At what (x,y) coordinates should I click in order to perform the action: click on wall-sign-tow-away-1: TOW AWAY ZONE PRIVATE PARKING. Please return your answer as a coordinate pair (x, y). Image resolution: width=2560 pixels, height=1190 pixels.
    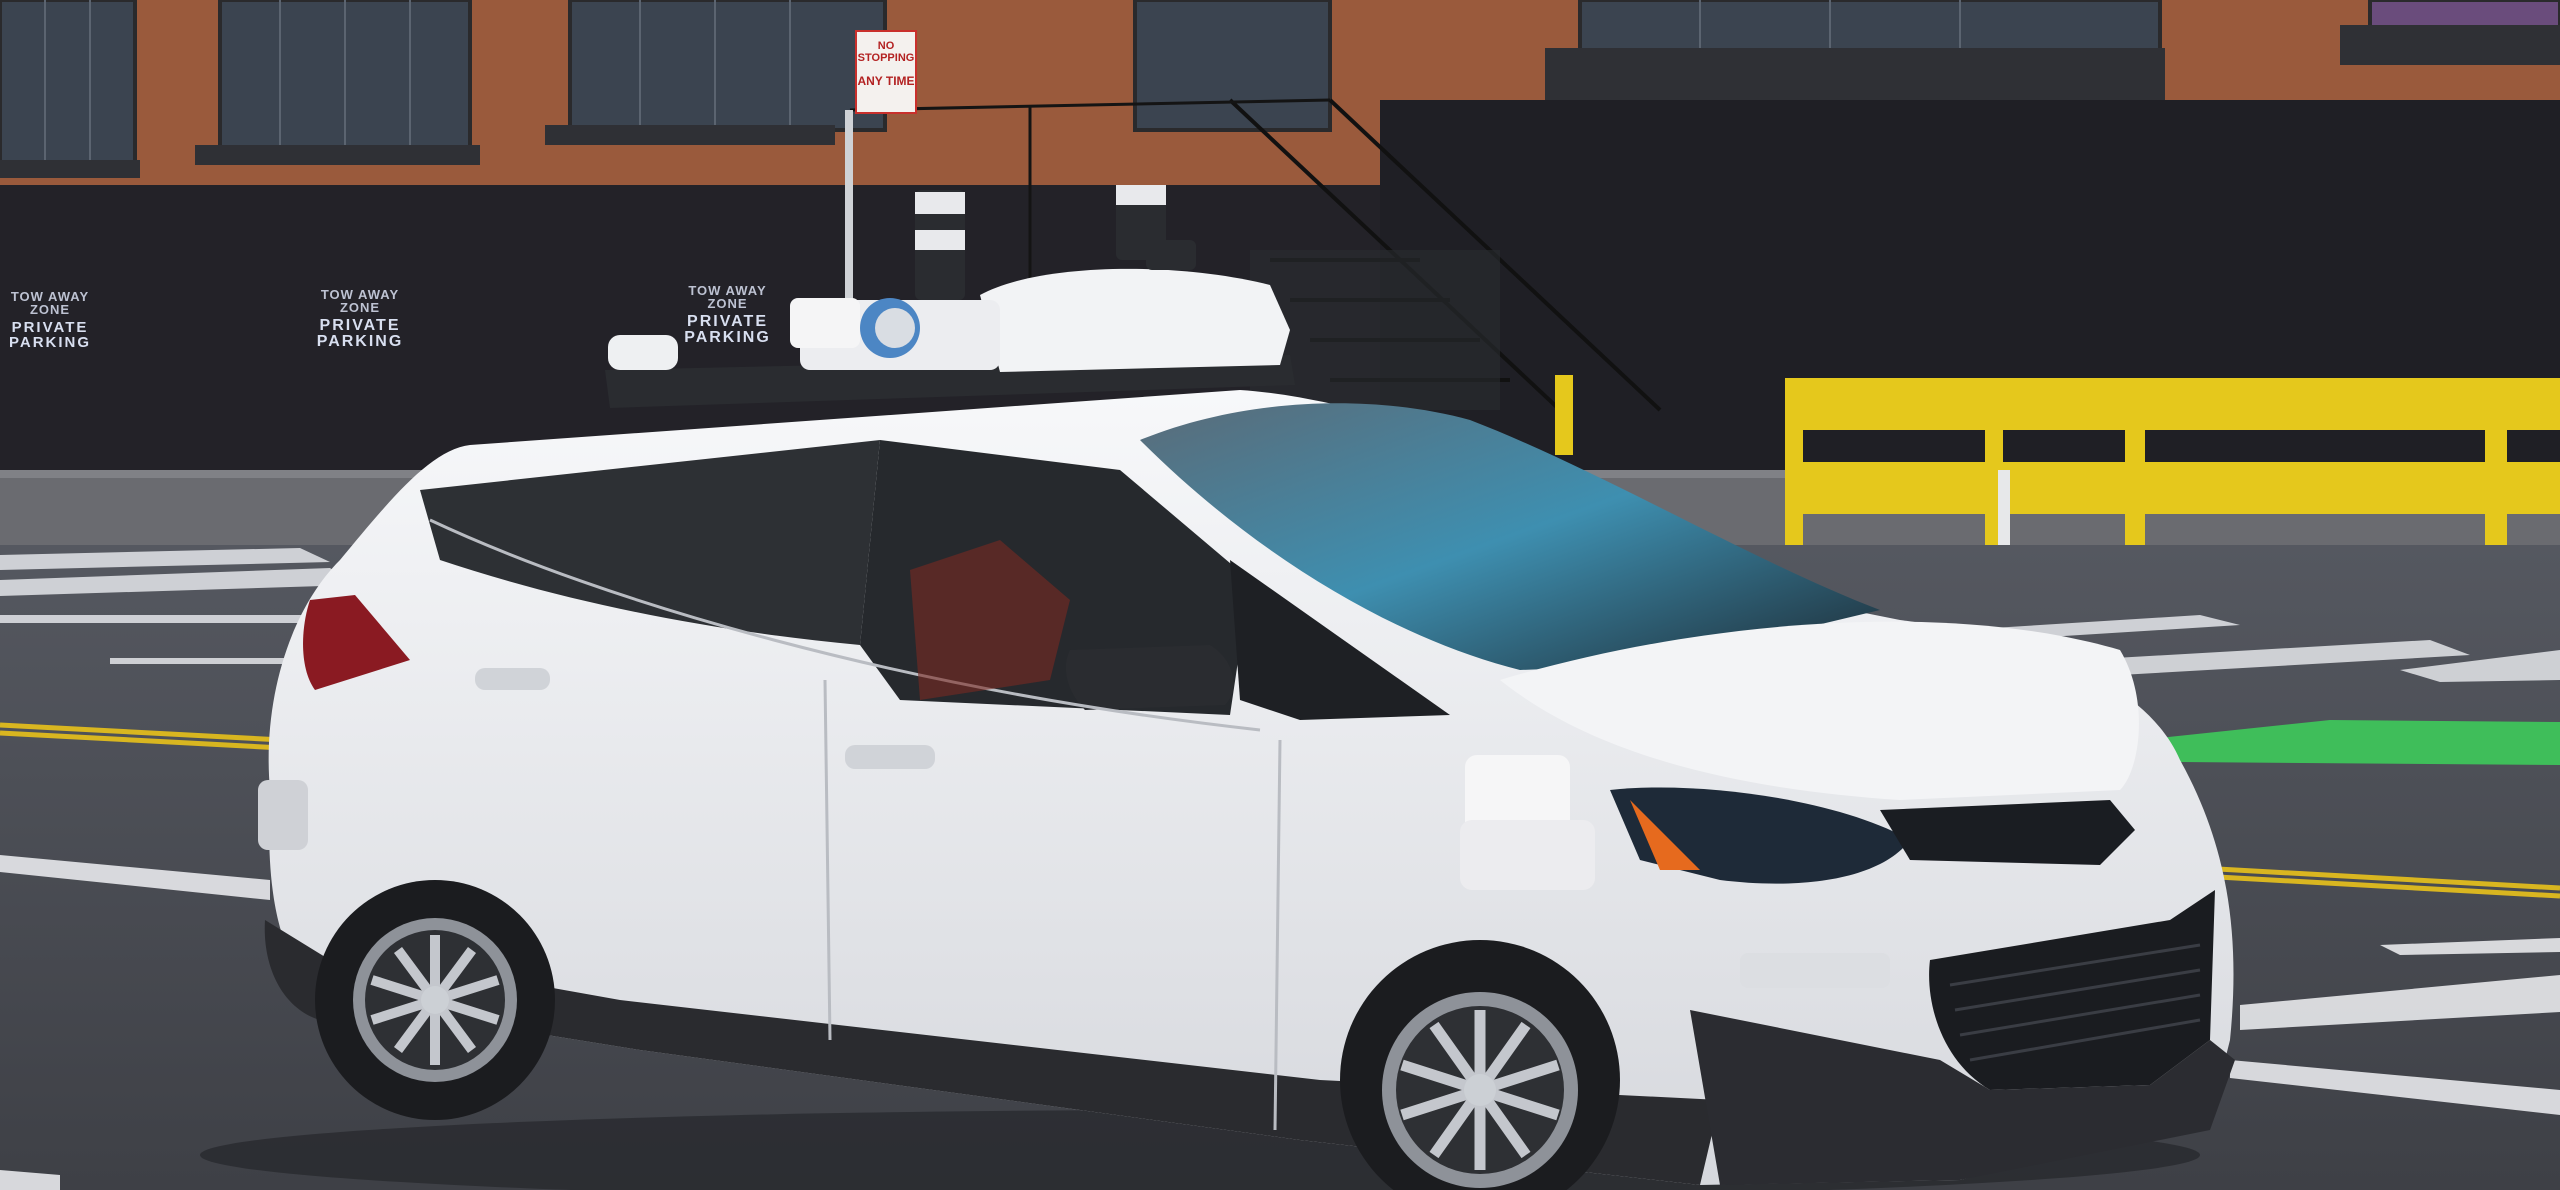
    Looking at the image, I should click on (50, 320).